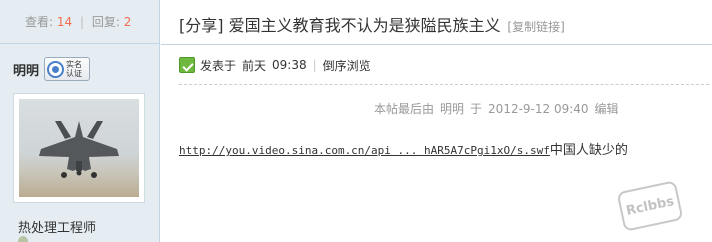  I want to click on watermark-text: Rclbbs, so click(650, 206).